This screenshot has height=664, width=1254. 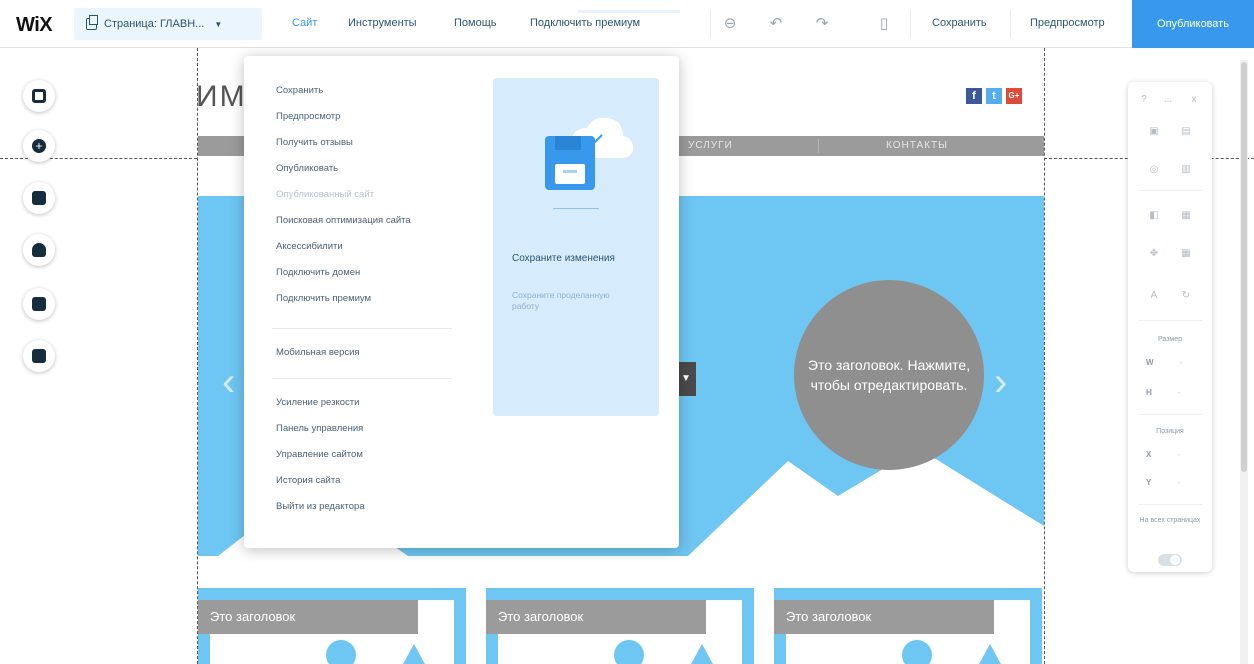 I want to click on x-value: -, so click(x=1179, y=454).